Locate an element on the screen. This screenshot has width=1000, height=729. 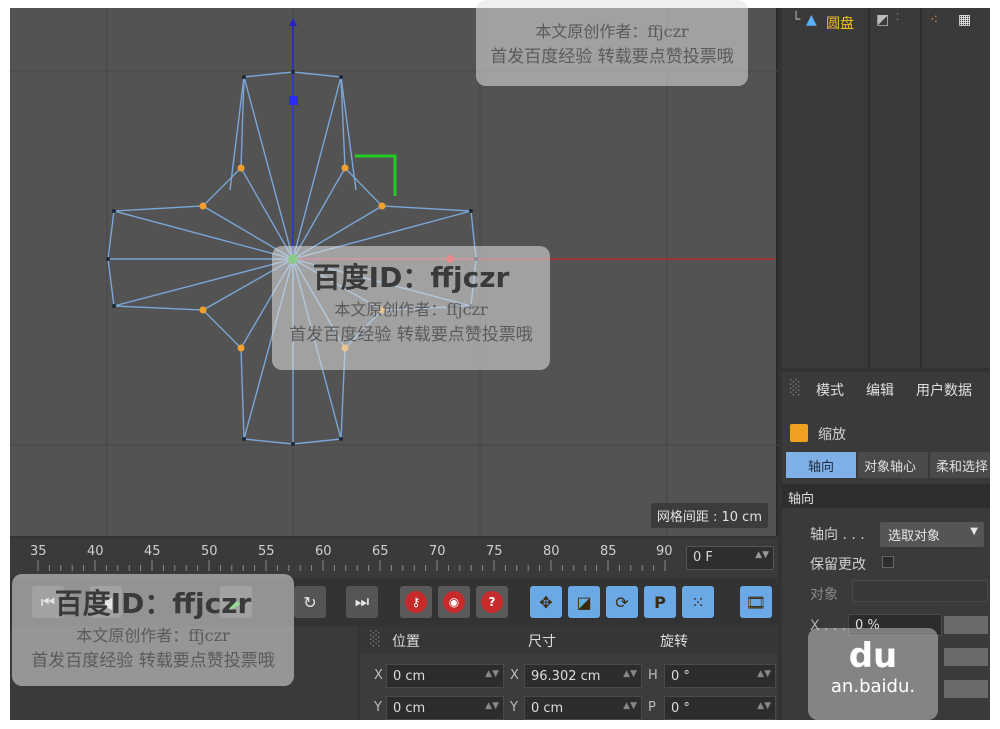
rotate-key-button: ⟳ is located at coordinates (622, 602).